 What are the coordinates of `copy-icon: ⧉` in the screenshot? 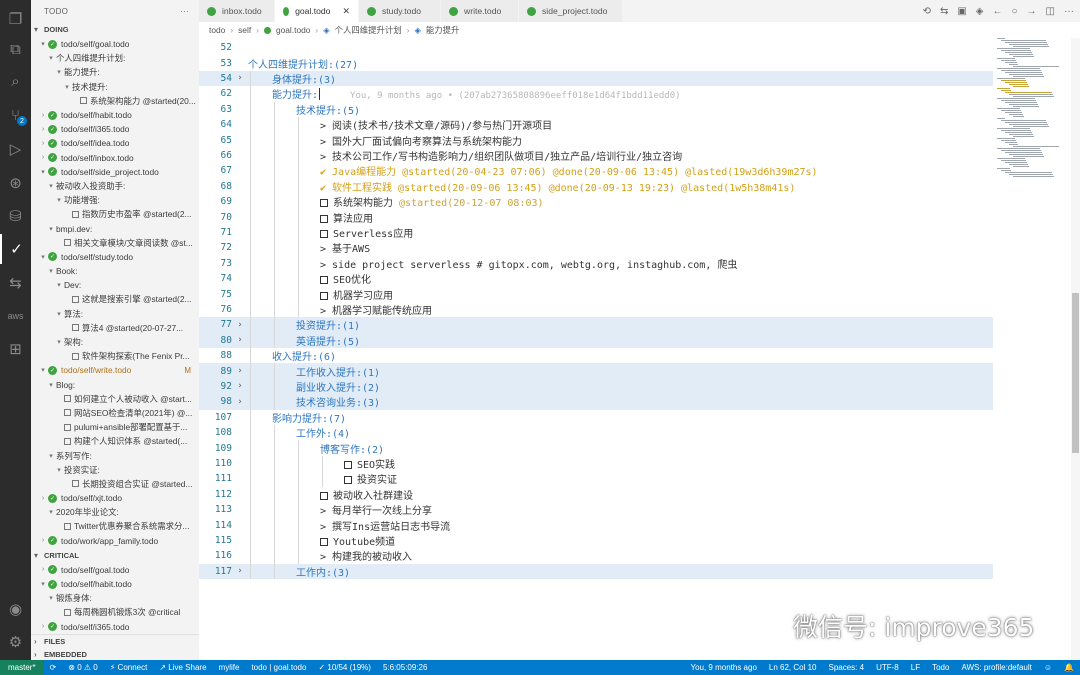 It's located at (15, 49).